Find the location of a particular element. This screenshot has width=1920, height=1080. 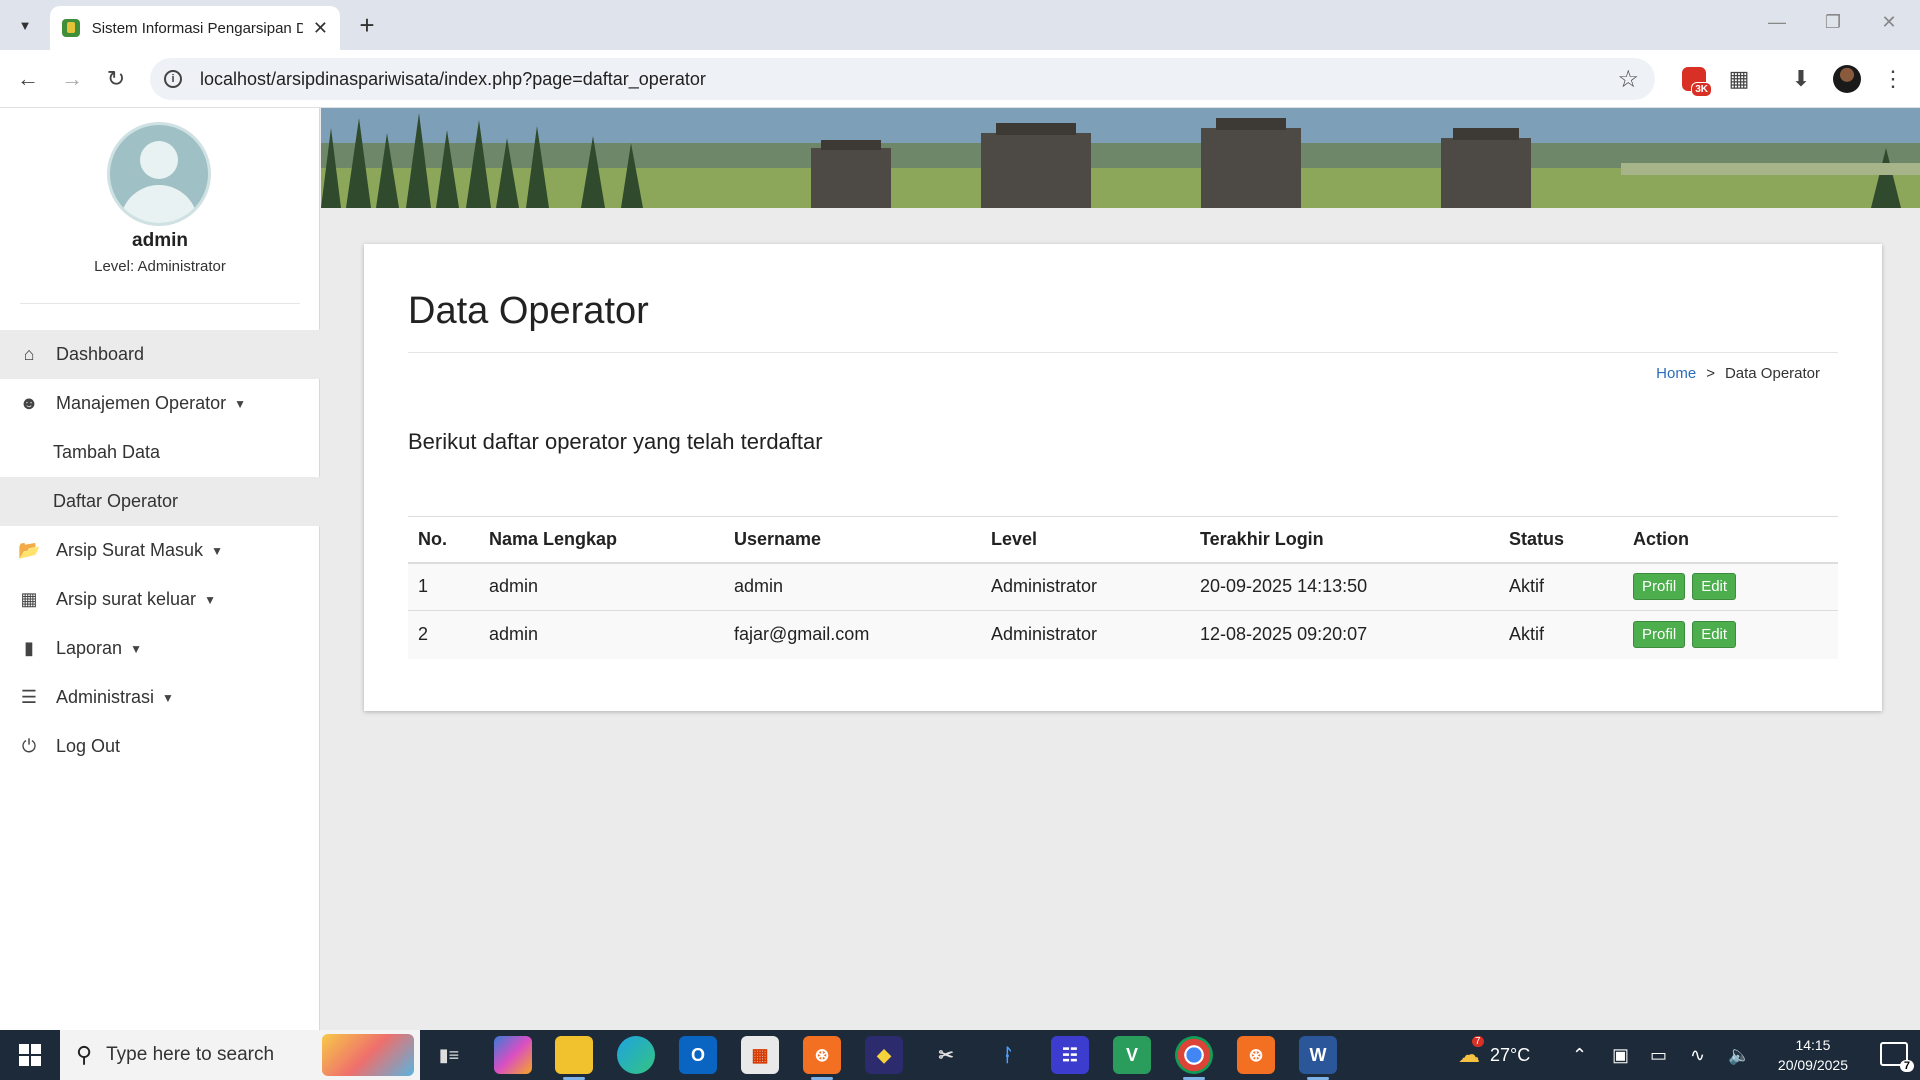

sidebar-item-label: Daftar Operator is located at coordinates (116, 501).